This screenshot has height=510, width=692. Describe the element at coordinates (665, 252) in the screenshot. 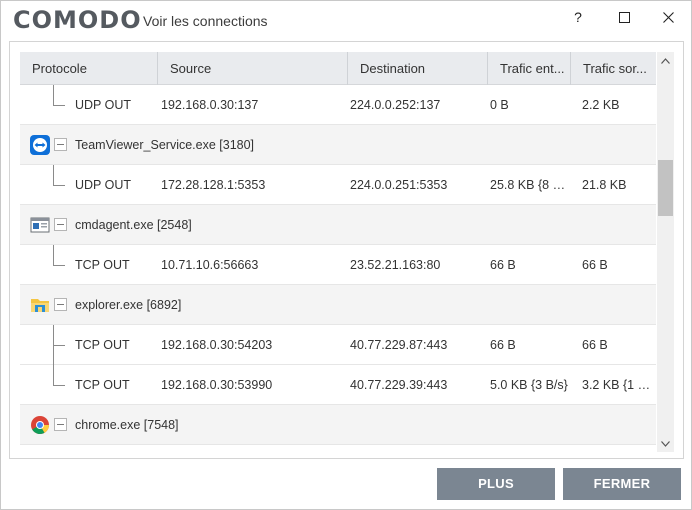

I see `vertical-scrollbar` at that location.